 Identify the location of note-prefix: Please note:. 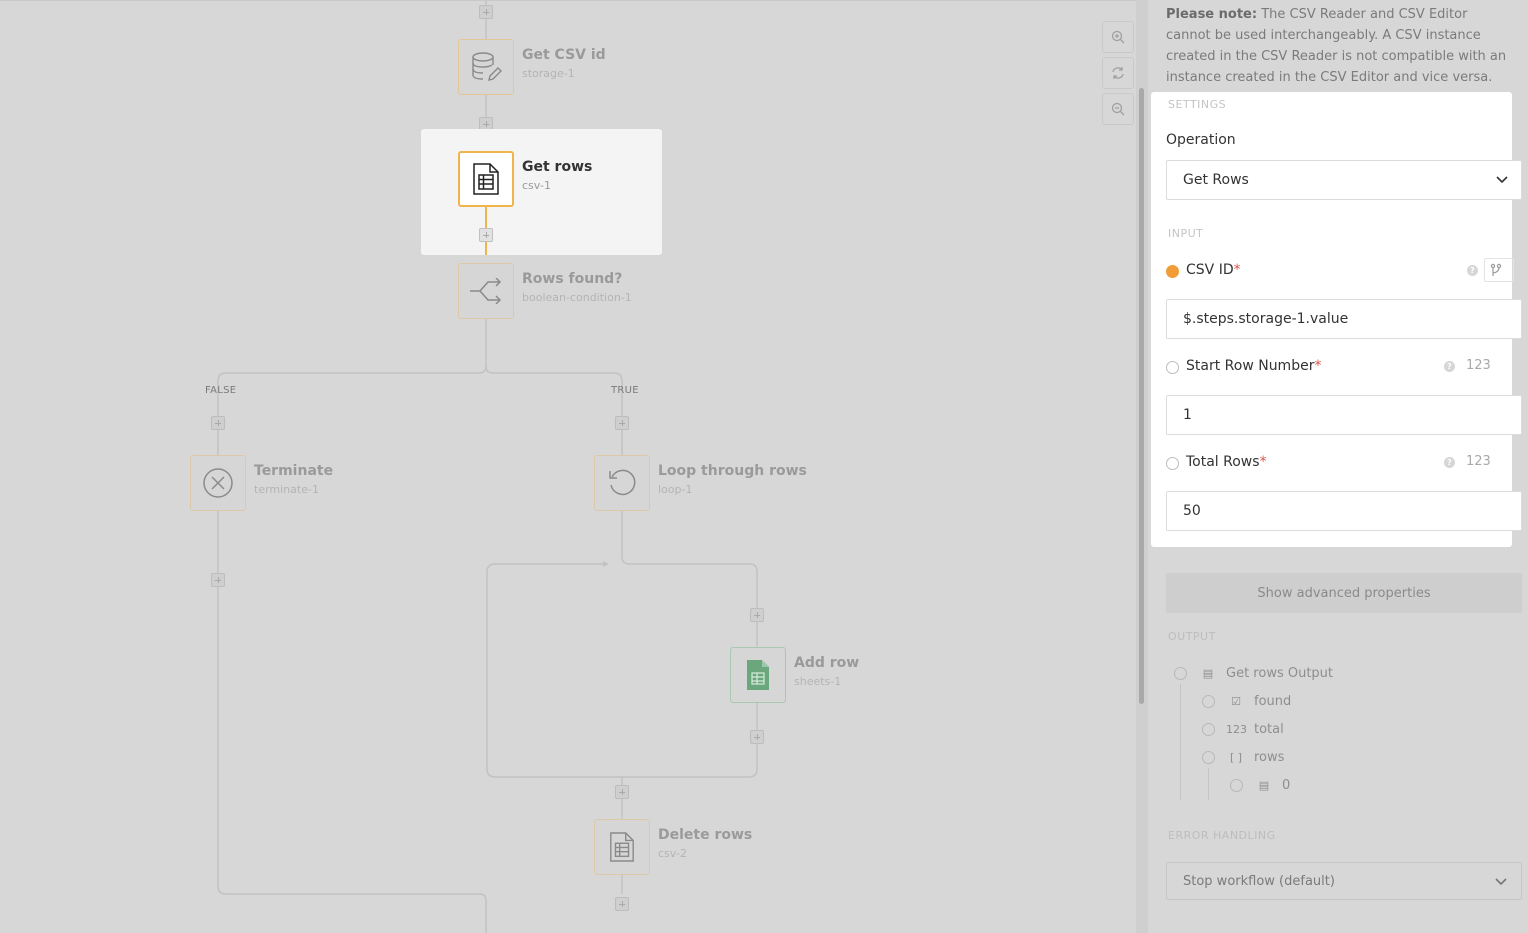
(1212, 14).